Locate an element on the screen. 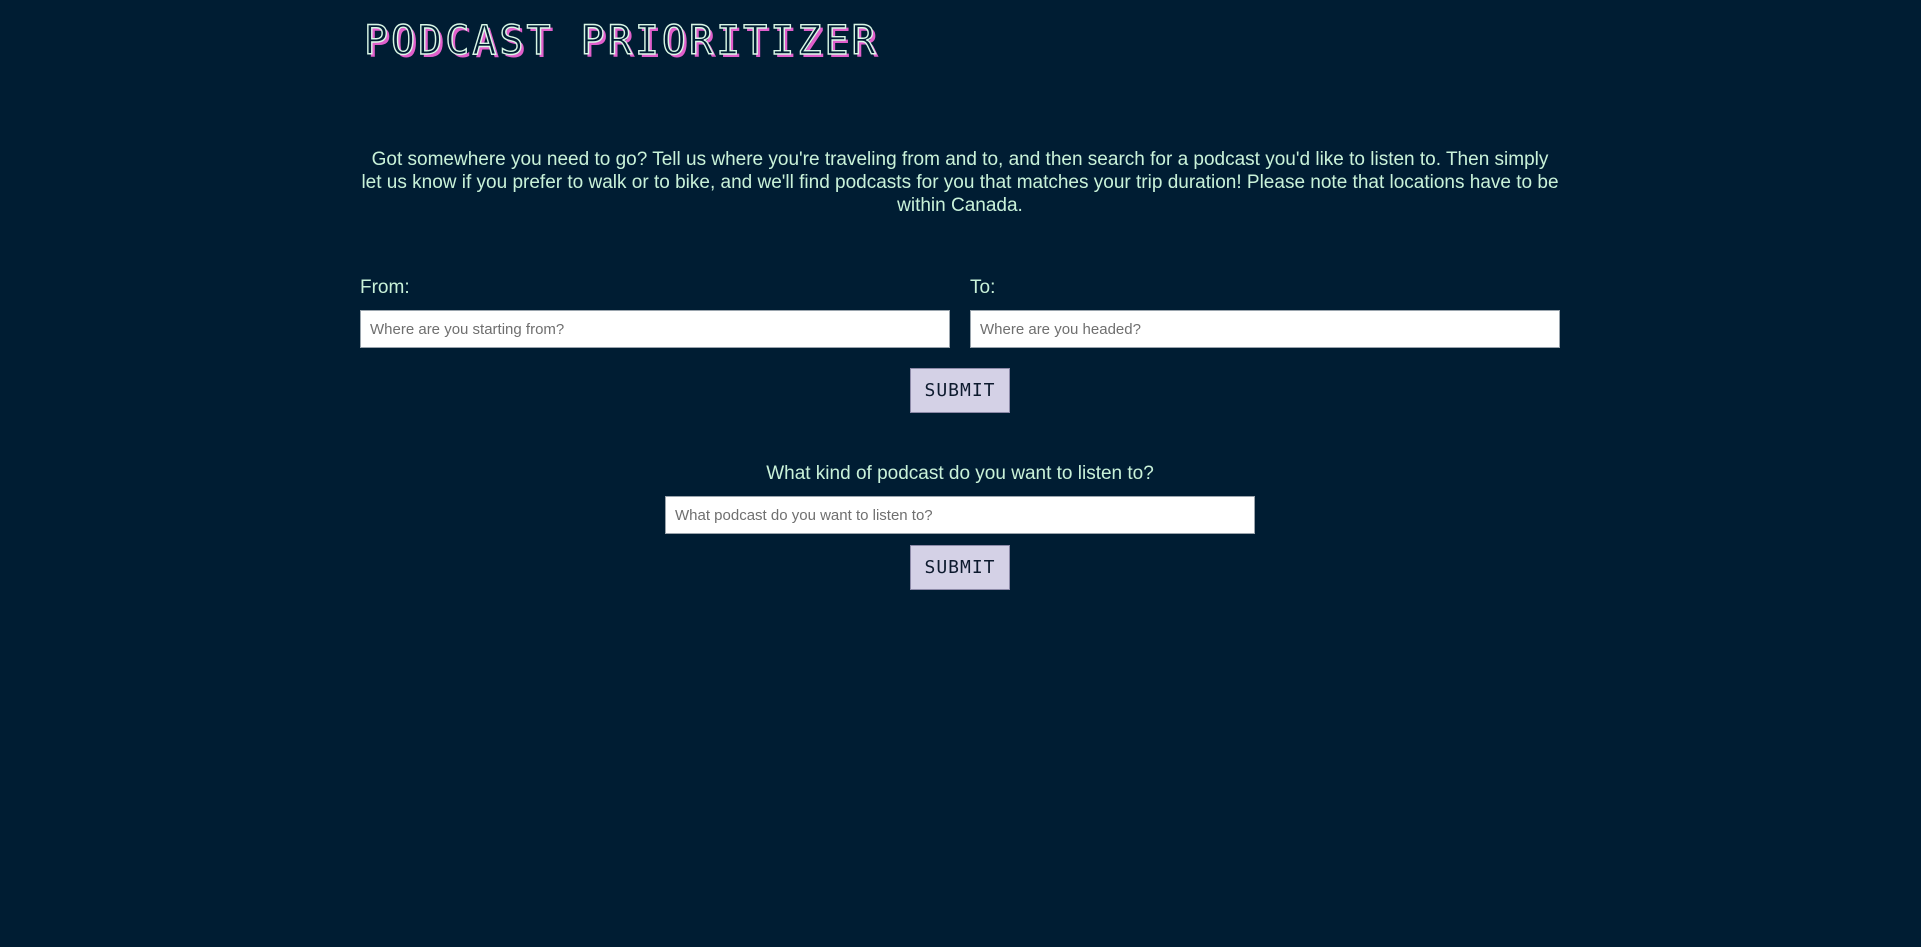  to-input is located at coordinates (1265, 329).